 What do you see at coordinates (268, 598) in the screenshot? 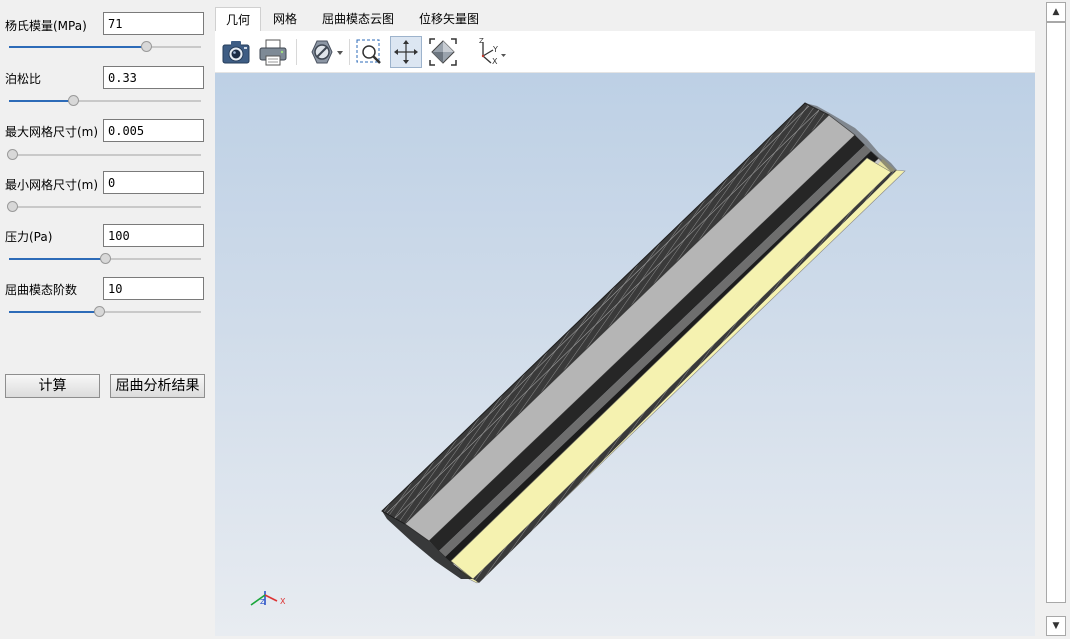
I see `orientation-triad: Z X` at bounding box center [268, 598].